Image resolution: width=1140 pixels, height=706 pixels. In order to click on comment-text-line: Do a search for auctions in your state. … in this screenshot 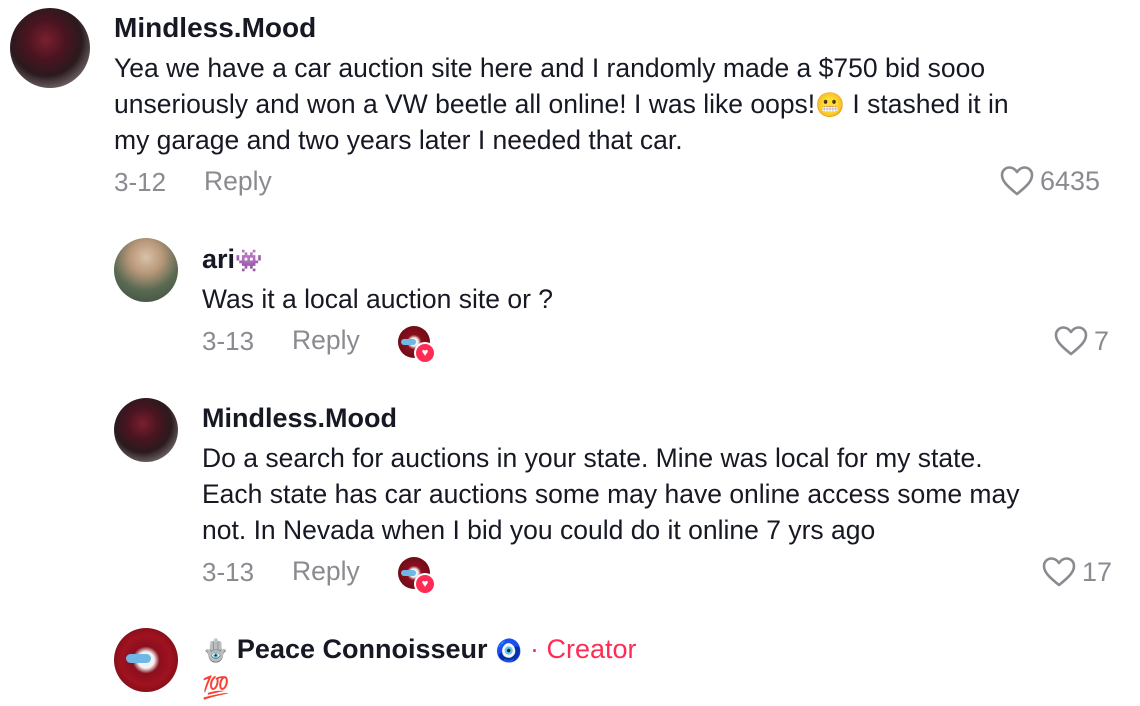, I will do `click(592, 458)`.